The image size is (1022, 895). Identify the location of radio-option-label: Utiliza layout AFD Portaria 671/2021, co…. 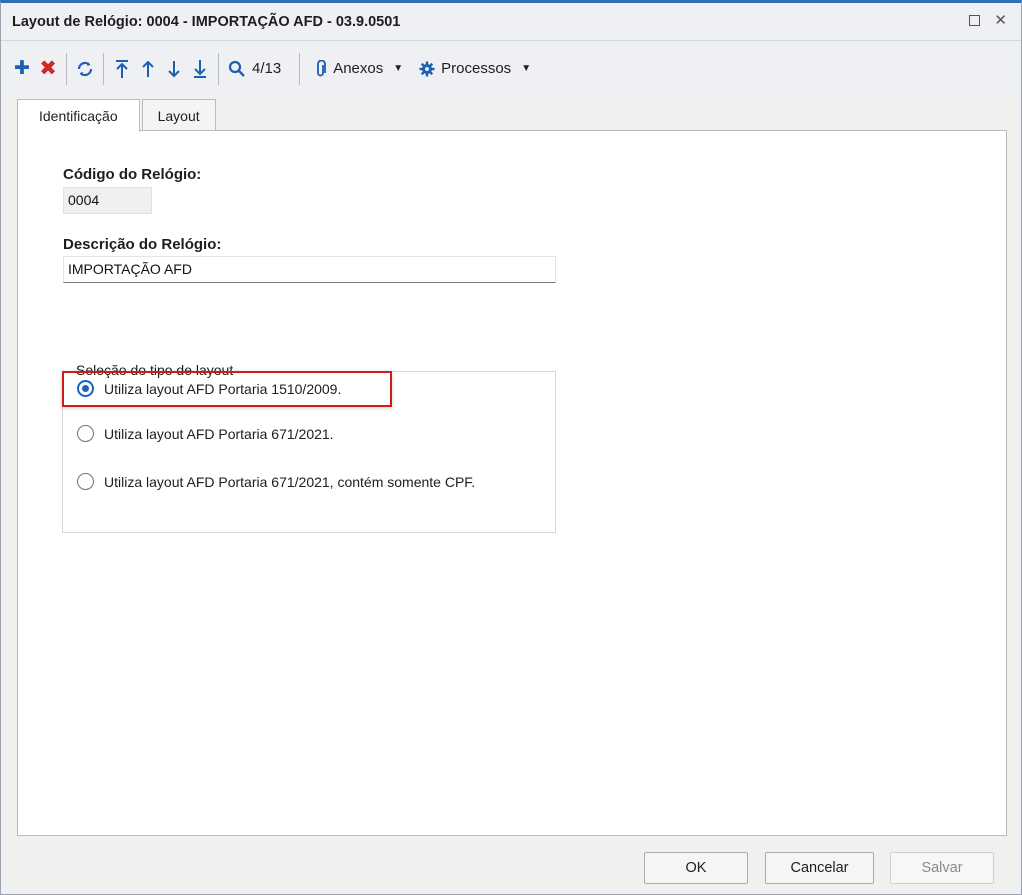
(290, 481).